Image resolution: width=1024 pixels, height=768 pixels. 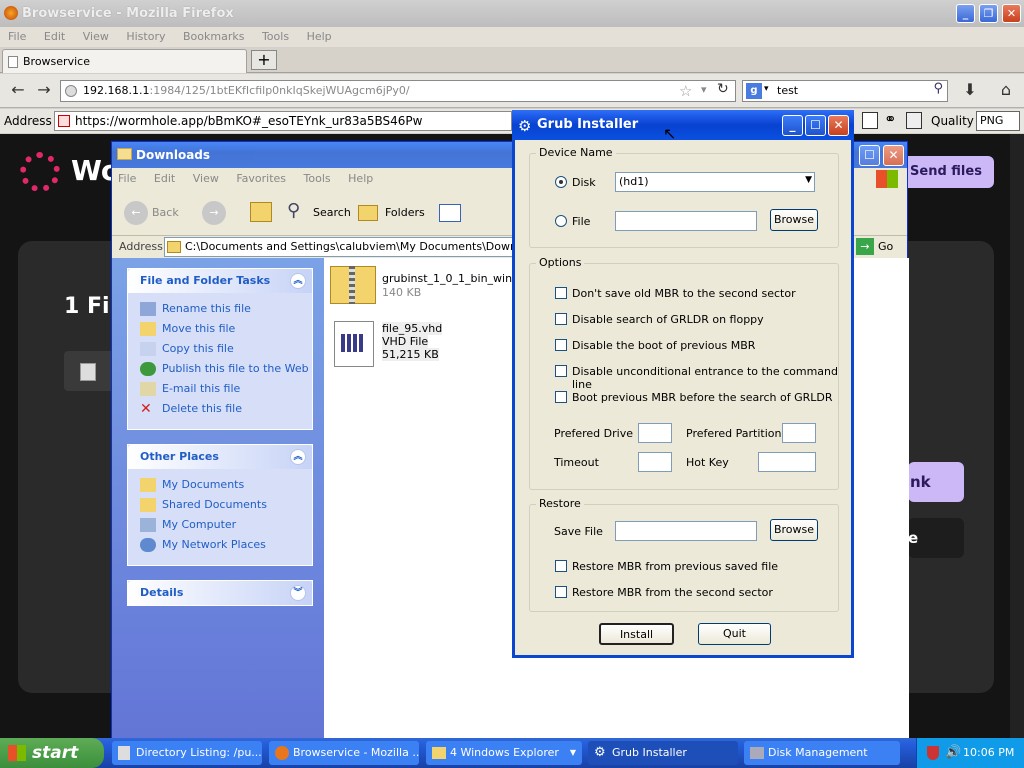 I want to click on scrollbar, so click(x=1017, y=436).